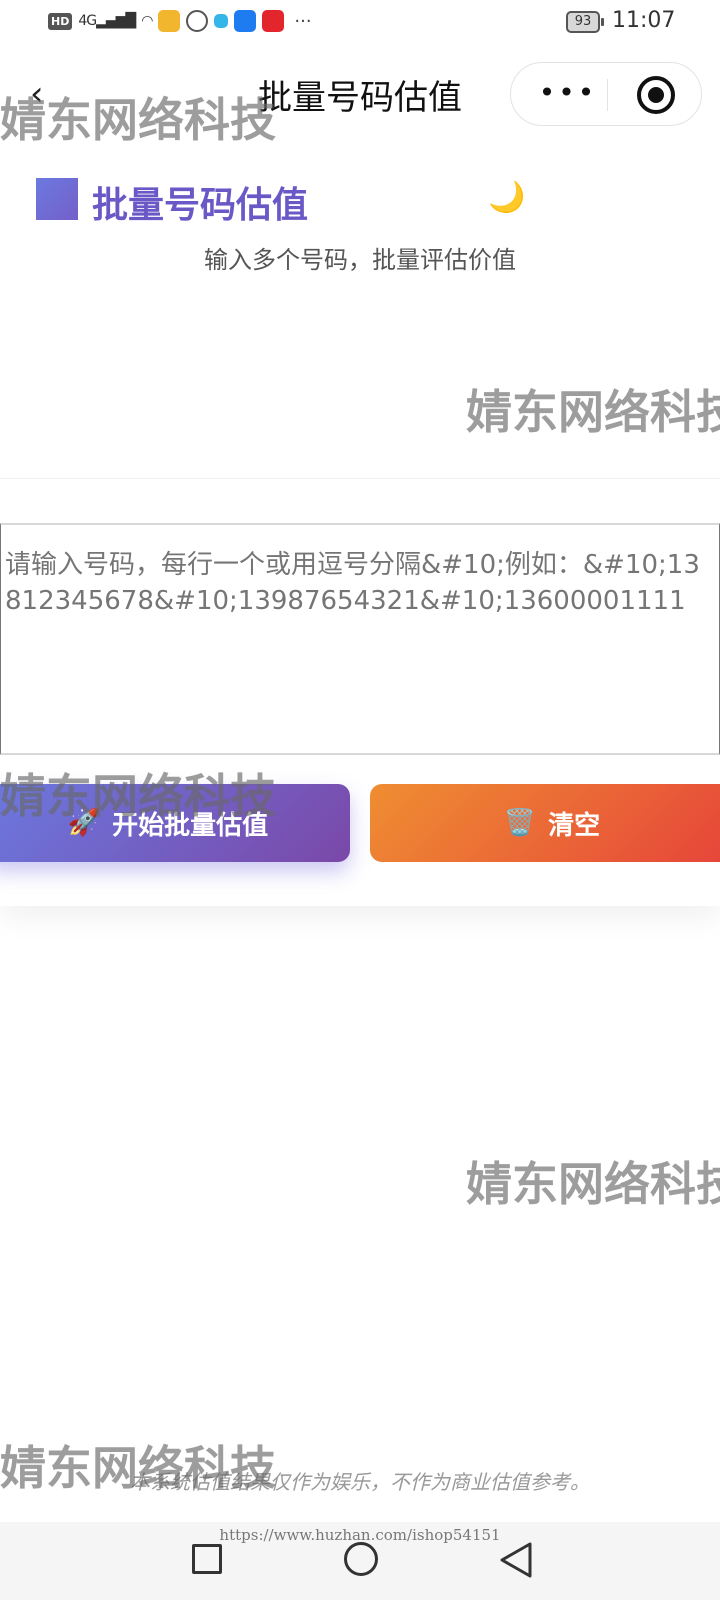  Describe the element at coordinates (545, 823) in the screenshot. I see `clear-button: 🗑️ 清空` at that location.